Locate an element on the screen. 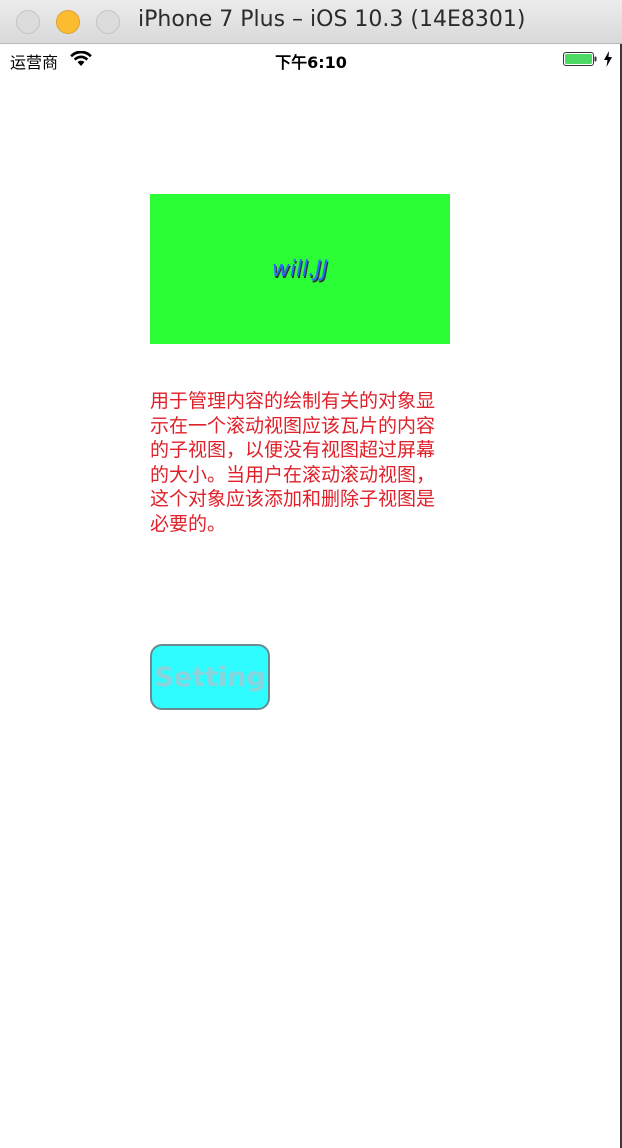 The image size is (622, 1148). title-bar: iPhone 7 Plus – iOS 10.3 (14E8301) is located at coordinates (311, 22).